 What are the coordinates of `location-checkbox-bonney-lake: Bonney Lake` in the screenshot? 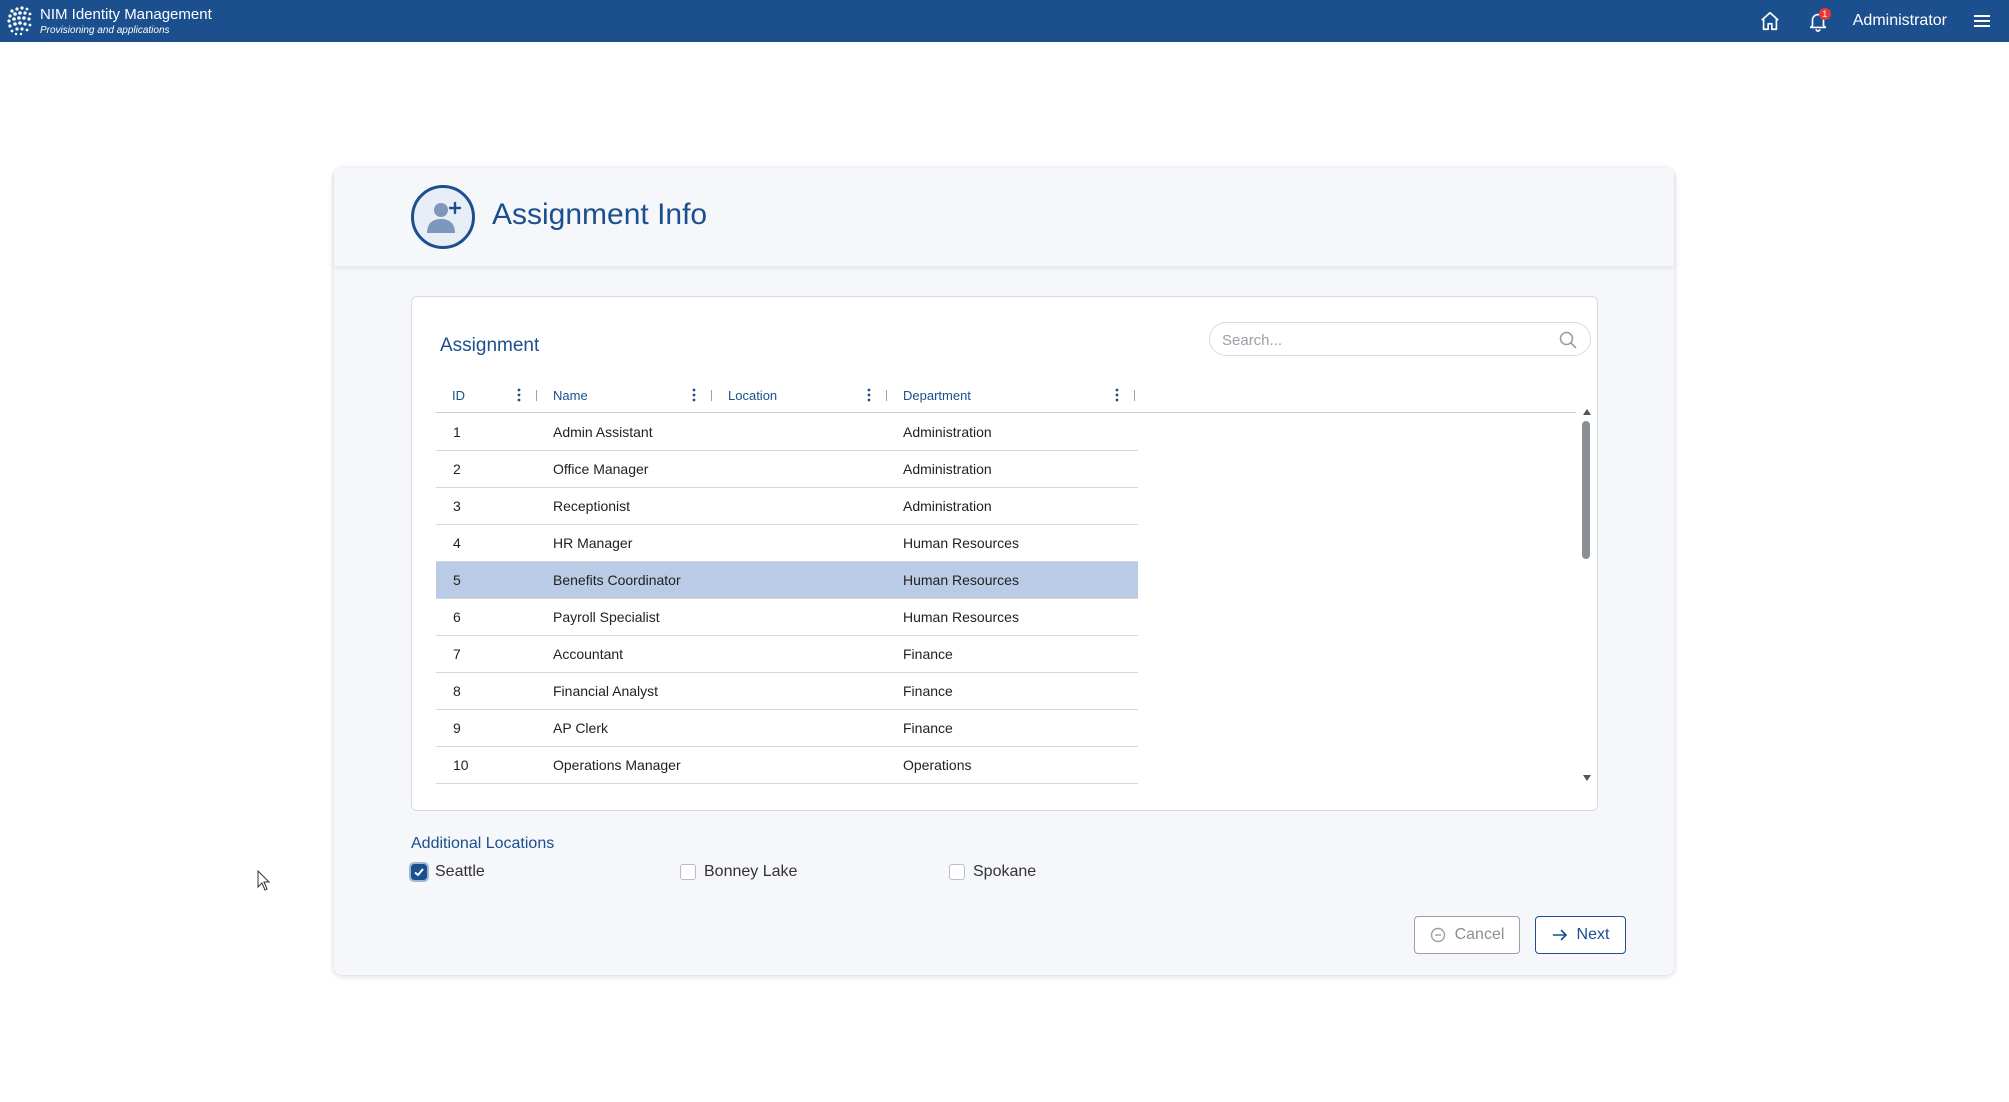 It's located at (738, 872).